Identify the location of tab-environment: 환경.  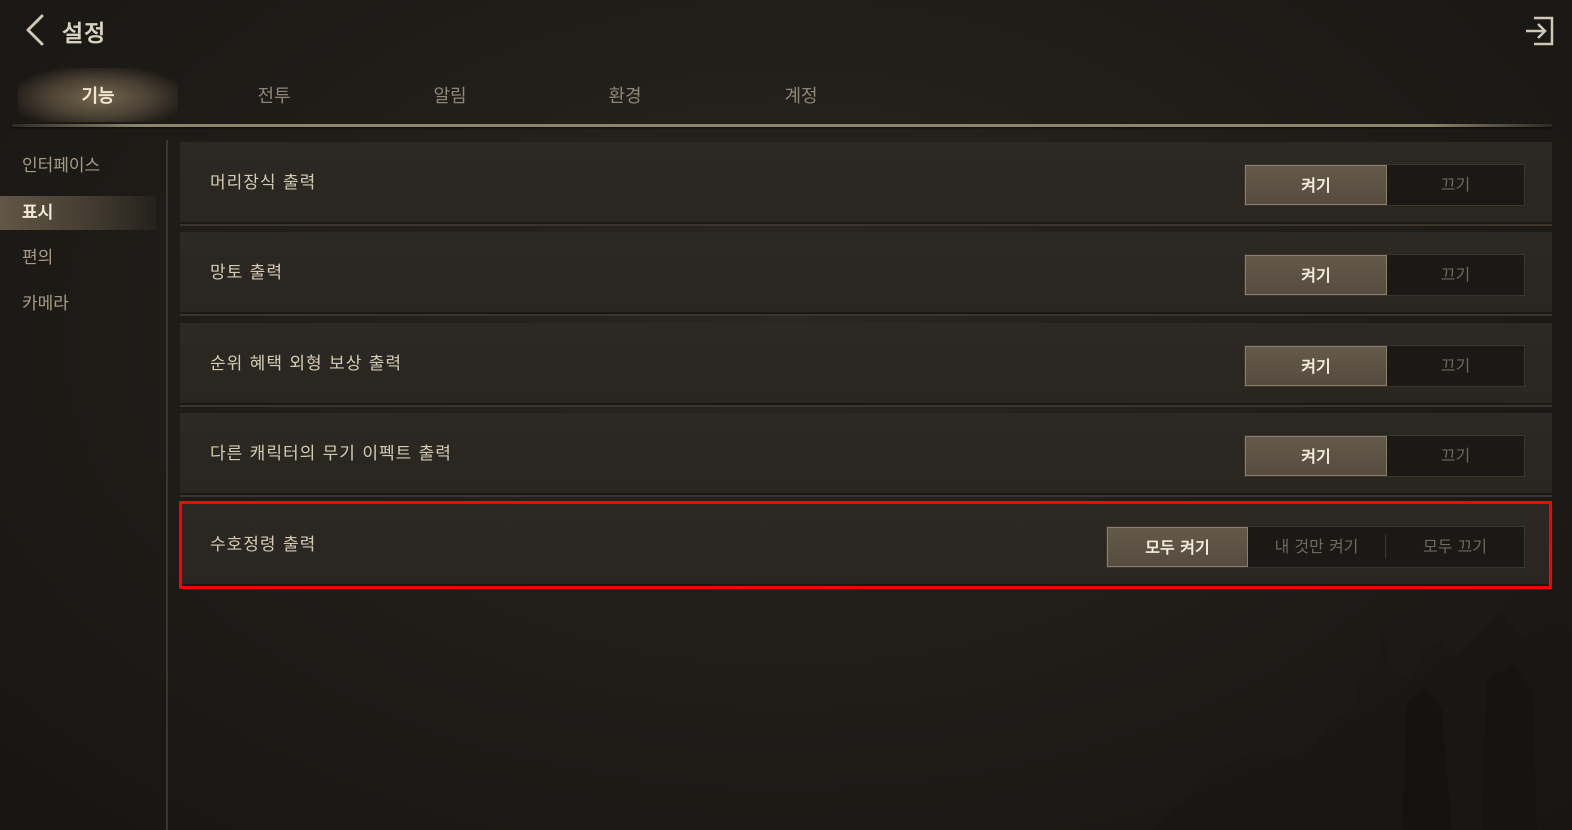
(625, 95).